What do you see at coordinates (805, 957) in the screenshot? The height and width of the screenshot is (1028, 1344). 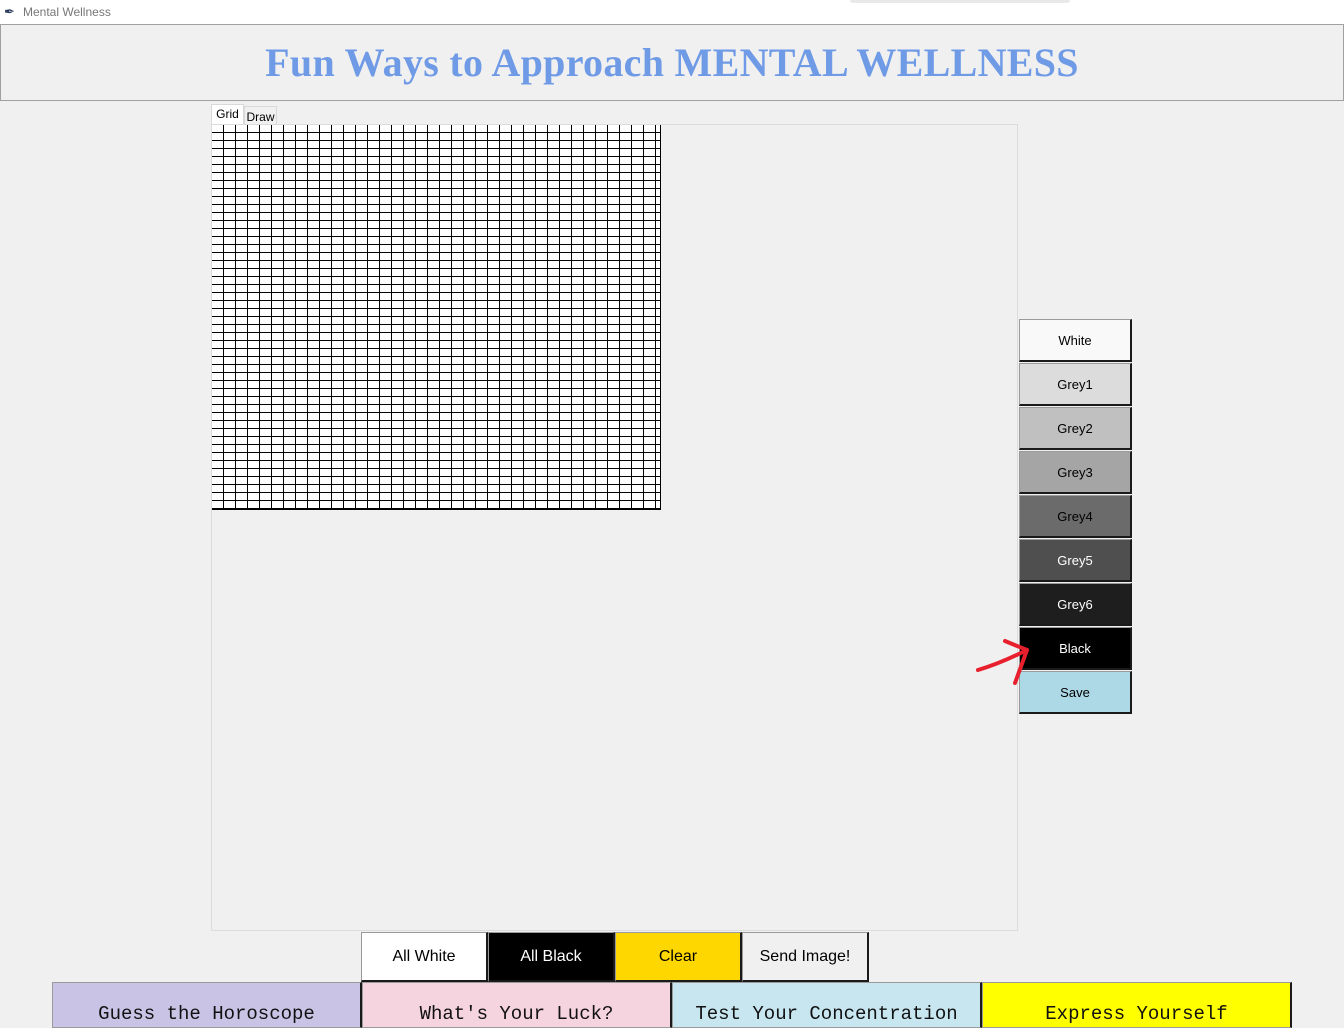 I see `send-image-button: Send Image!` at bounding box center [805, 957].